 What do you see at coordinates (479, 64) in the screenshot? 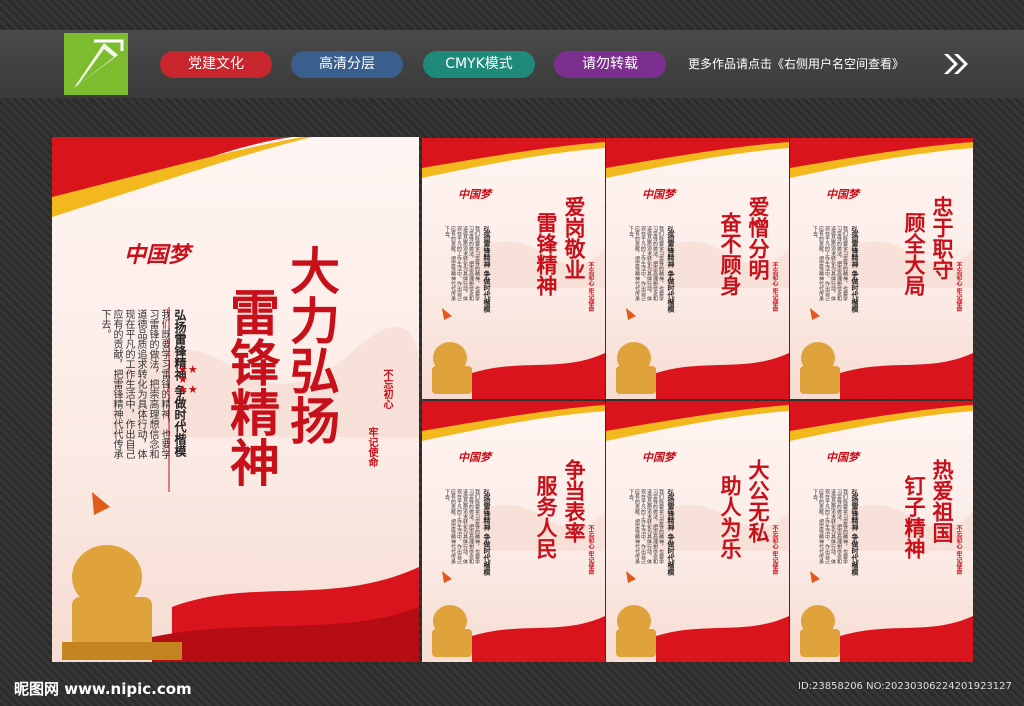
I see `tag-cmyk: CMYK模式` at bounding box center [479, 64].